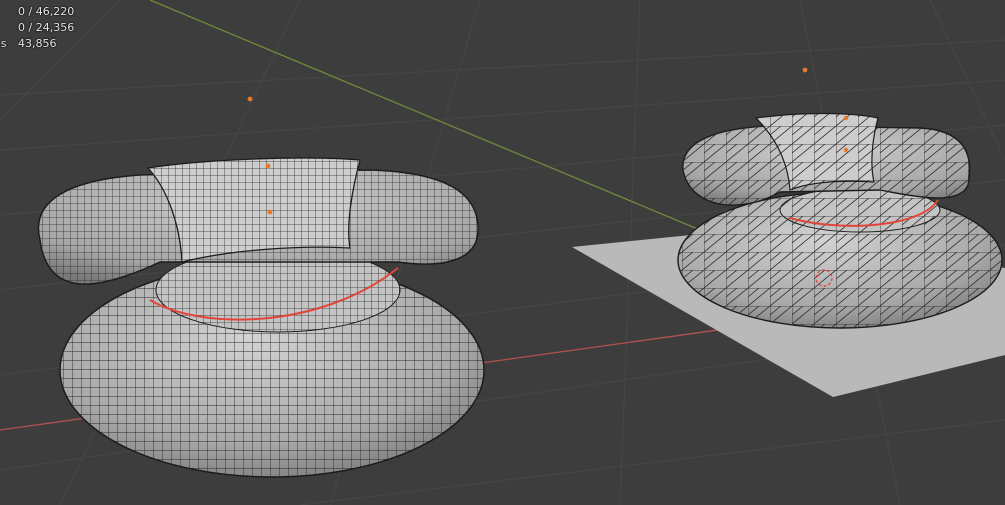 This screenshot has width=1005, height=505. What do you see at coordinates (840, 220) in the screenshot?
I see `armchair-triangulated` at bounding box center [840, 220].